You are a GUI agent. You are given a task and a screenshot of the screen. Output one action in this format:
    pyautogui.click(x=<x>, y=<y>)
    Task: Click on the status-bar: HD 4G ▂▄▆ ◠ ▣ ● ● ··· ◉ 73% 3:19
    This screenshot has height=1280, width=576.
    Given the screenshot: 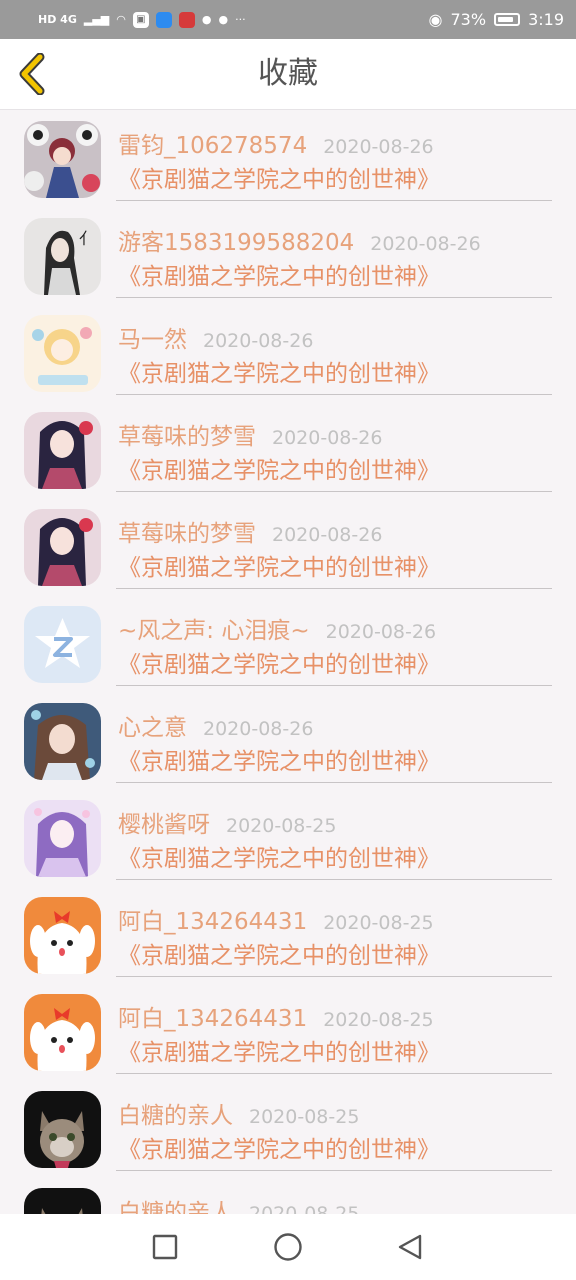 What is the action you would take?
    pyautogui.click(x=288, y=19)
    